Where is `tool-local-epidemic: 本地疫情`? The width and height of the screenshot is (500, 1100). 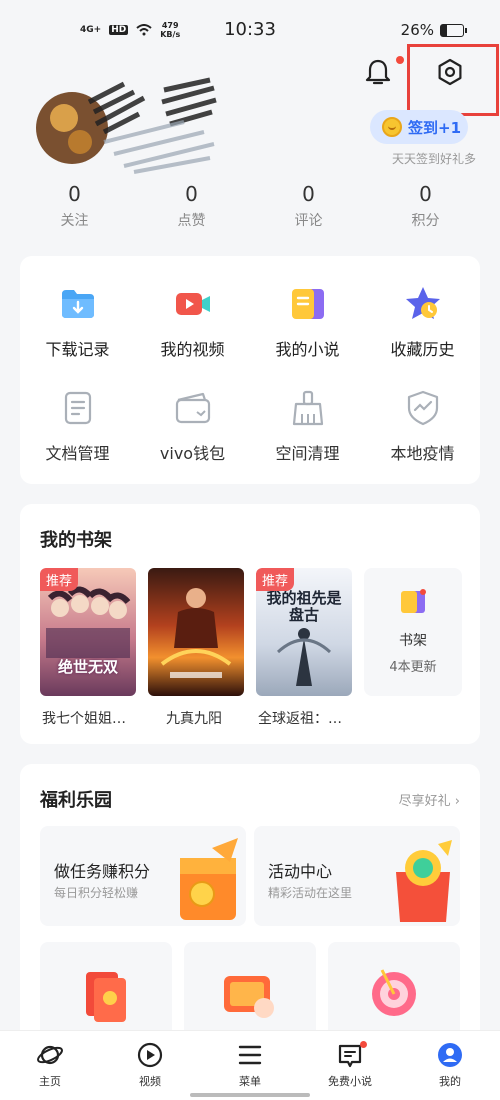 tool-local-epidemic: 本地疫情 is located at coordinates (422, 426).